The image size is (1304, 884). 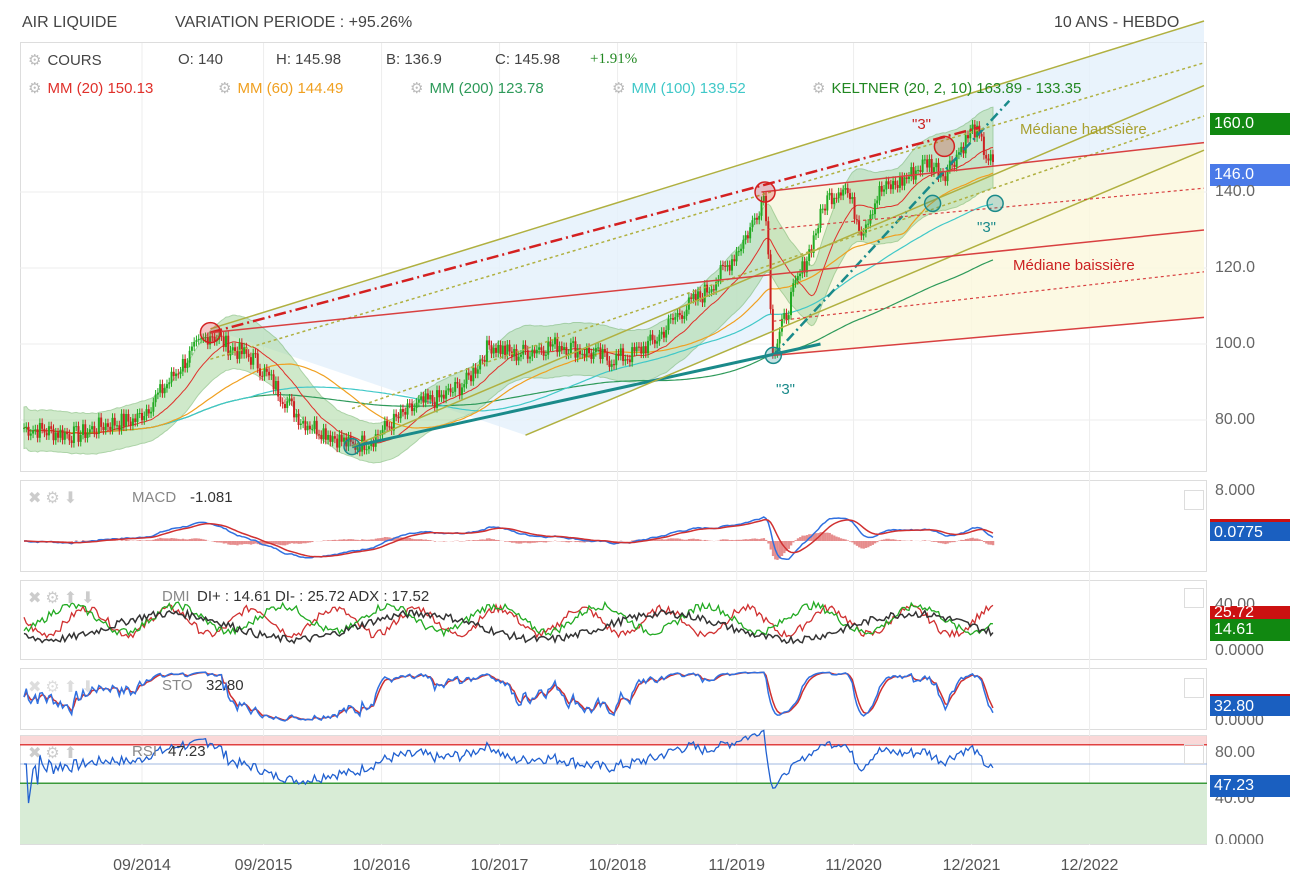 What do you see at coordinates (280, 88) in the screenshot?
I see `legend-mm60: ⚙ MM (60) 144.49` at bounding box center [280, 88].